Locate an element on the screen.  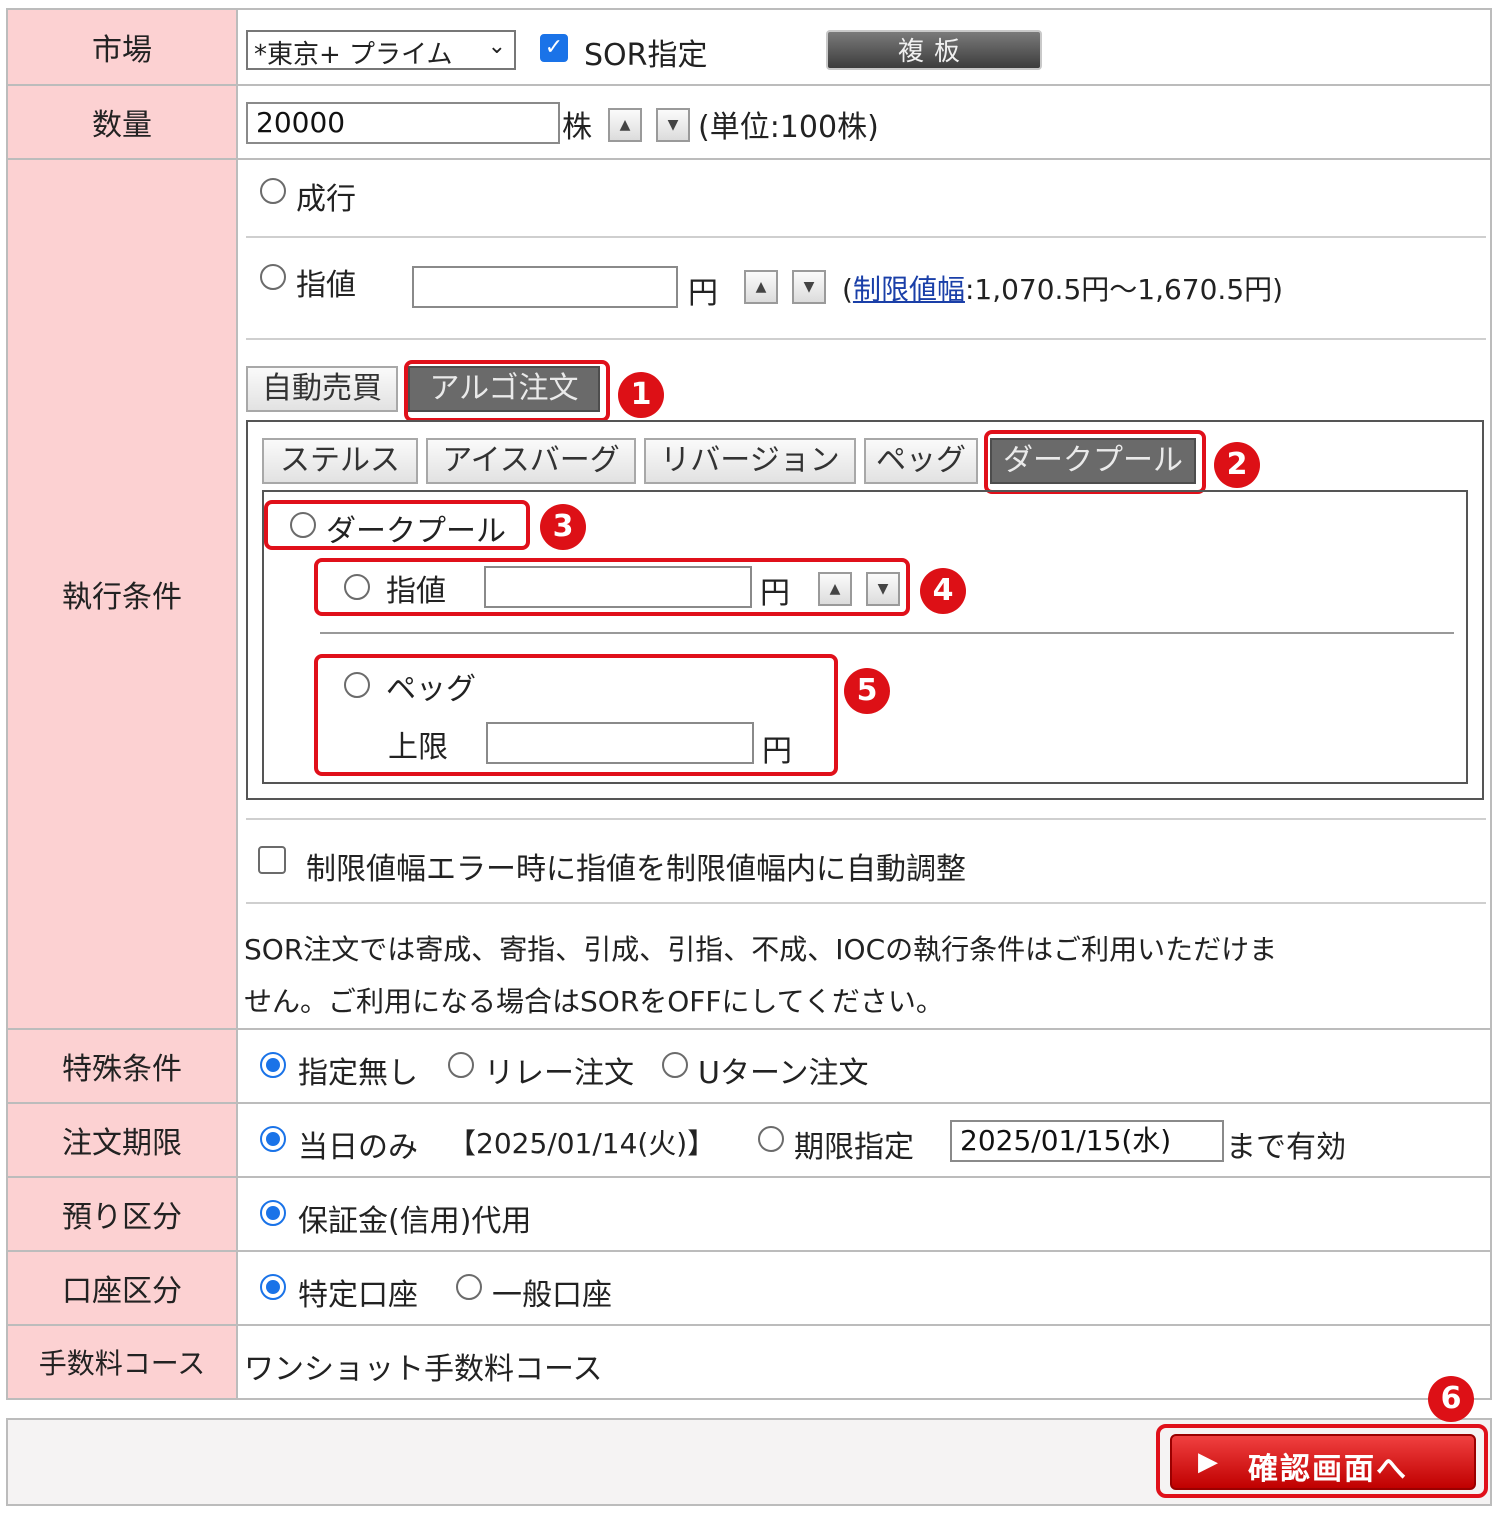
limit-down-button: ▼ is located at coordinates (809, 287).